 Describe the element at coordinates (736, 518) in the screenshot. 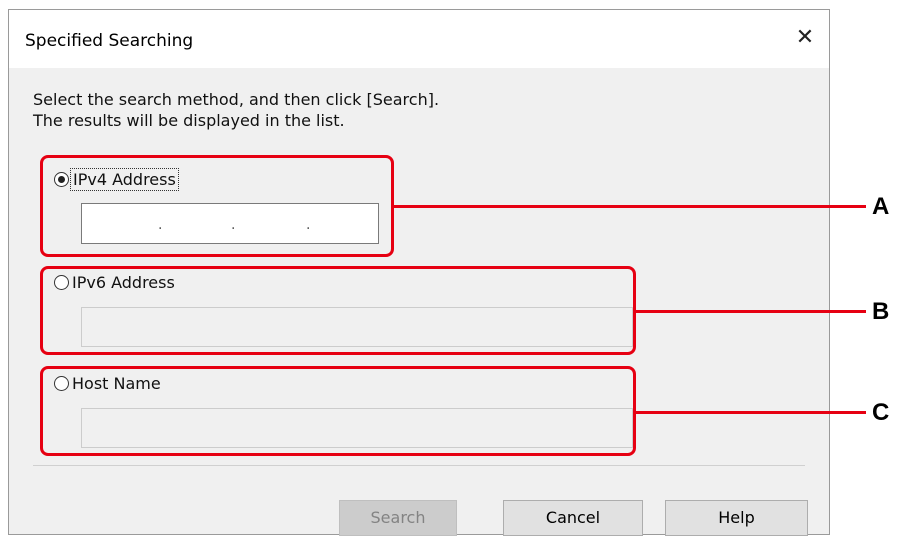

I see `help-button: Help` at that location.